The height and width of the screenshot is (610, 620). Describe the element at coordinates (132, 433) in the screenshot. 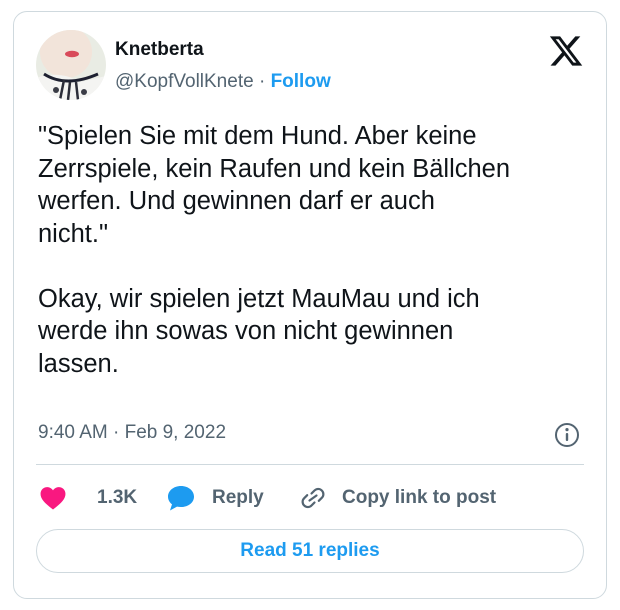

I see `tweet-timestamp: 9:40 AM · Feb 9, 2022` at that location.